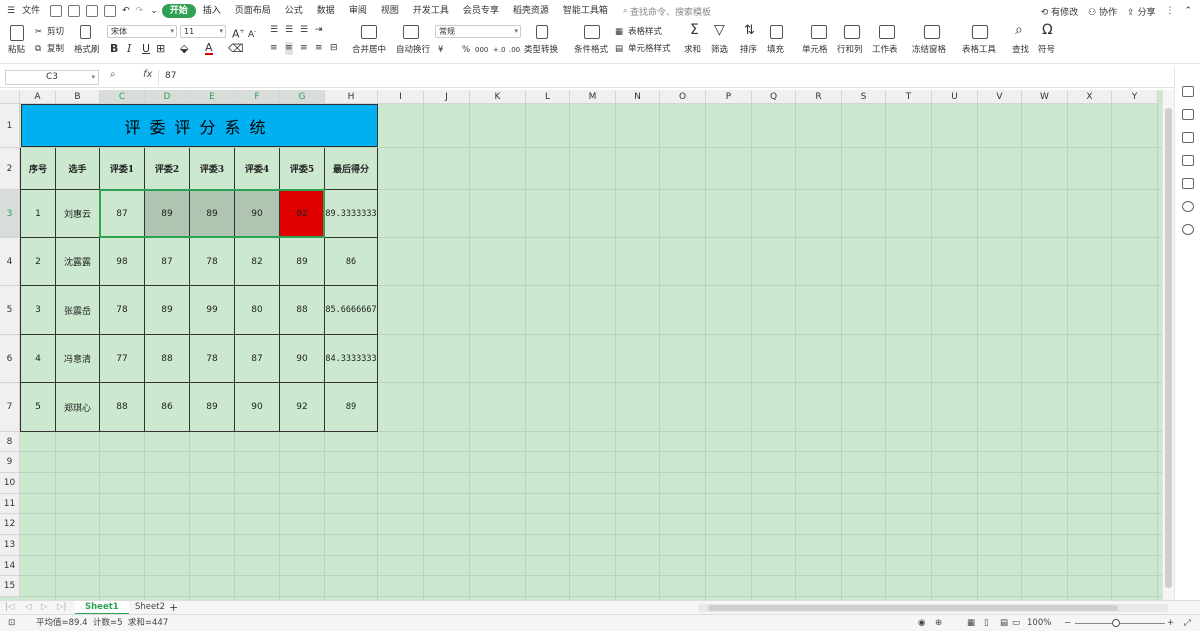 This screenshot has height=631, width=1200. Describe the element at coordinates (74, 11) in the screenshot. I see `export-pdf-icon` at that location.